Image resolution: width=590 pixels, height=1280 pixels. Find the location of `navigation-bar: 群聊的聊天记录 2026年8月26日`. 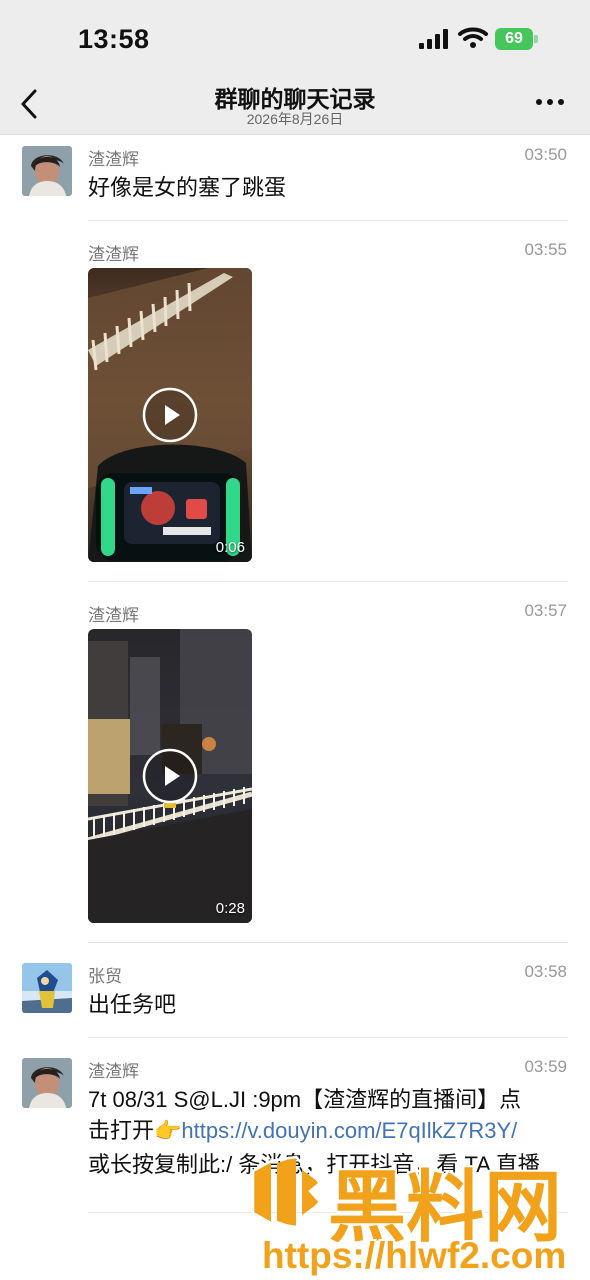

navigation-bar: 群聊的聊天记录 2026年8月26日 is located at coordinates (295, 105).